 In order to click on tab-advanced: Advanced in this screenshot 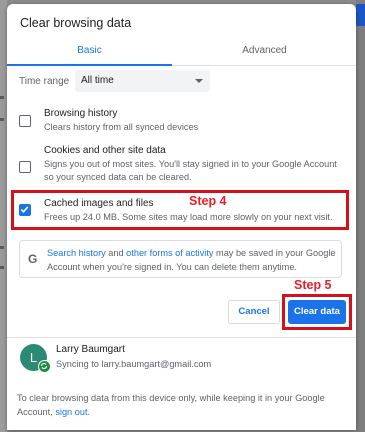, I will do `click(264, 51)`.